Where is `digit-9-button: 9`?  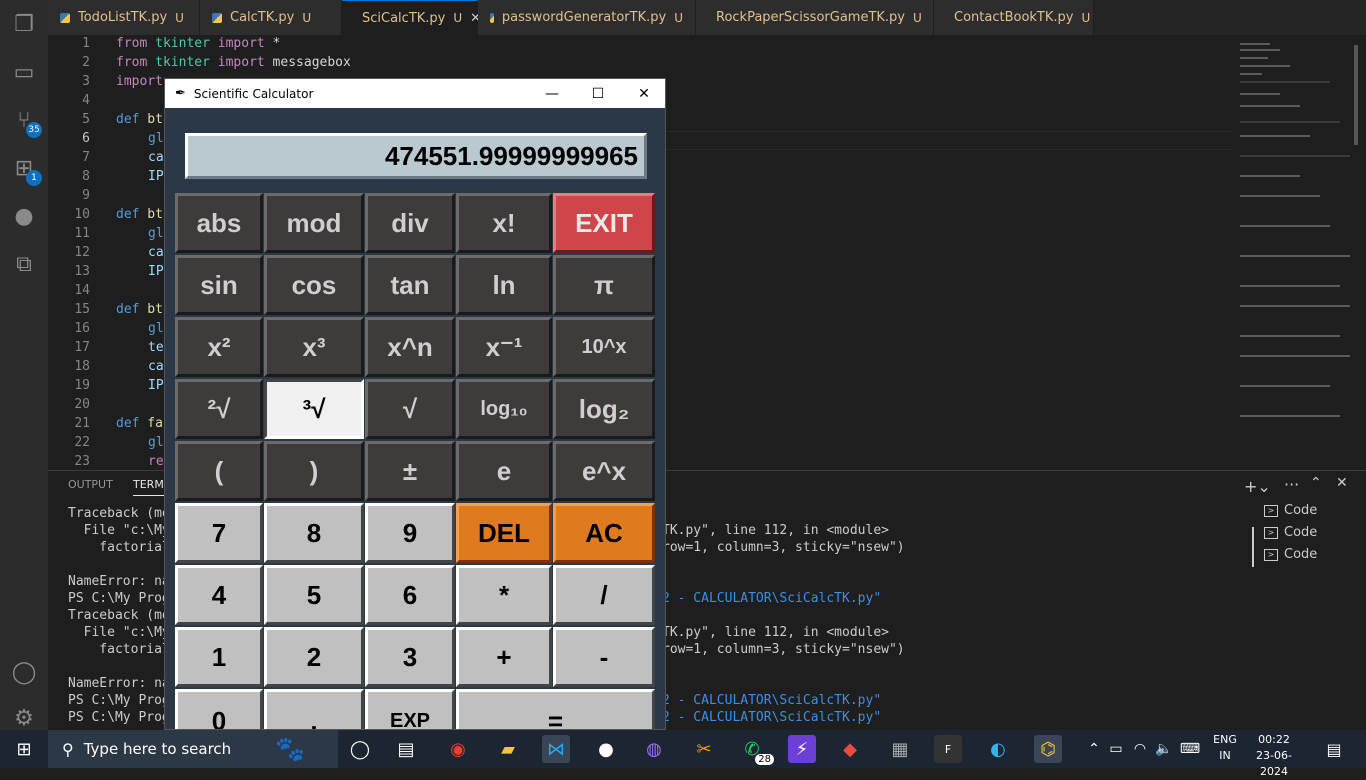 digit-9-button: 9 is located at coordinates (410, 533).